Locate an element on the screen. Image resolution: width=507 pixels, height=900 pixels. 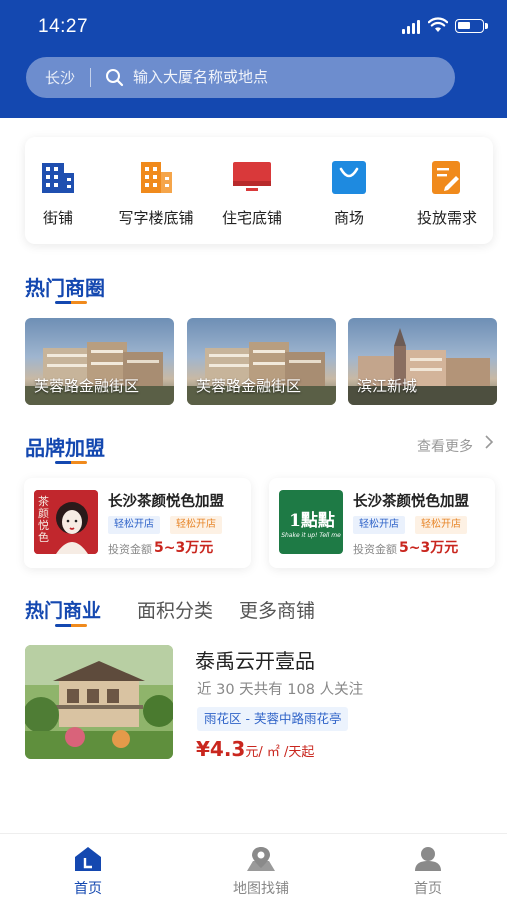
district-label: 滨江新城 is located at coordinates (387, 386).